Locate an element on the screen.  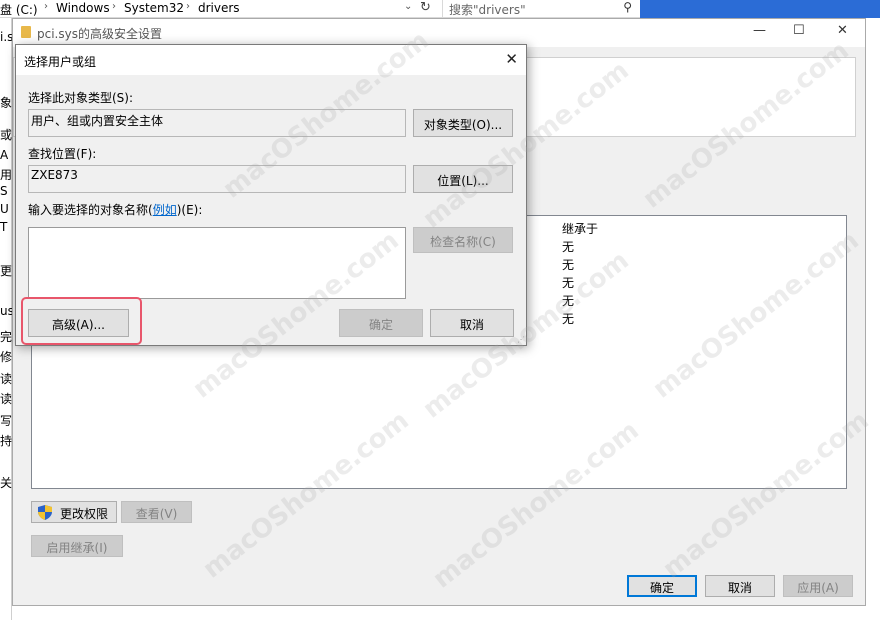
left-label: T is located at coordinates (4, 227).